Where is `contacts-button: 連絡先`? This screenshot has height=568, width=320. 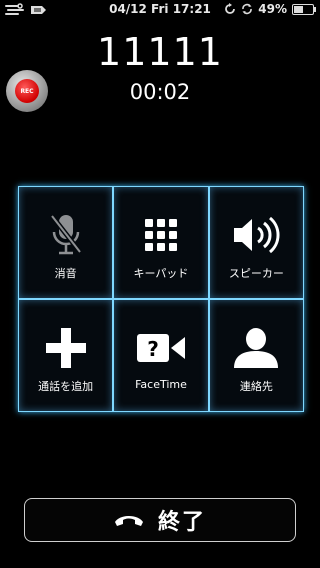
contacts-button: 連絡先 is located at coordinates (256, 355).